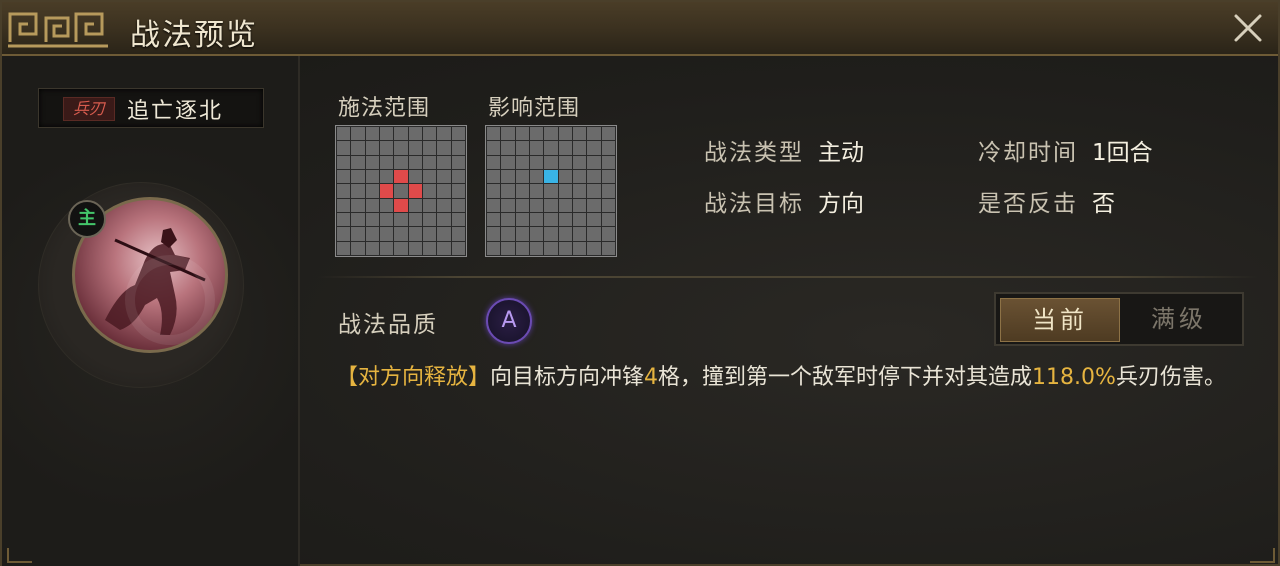 Image resolution: width=1280 pixels, height=566 pixels. Describe the element at coordinates (841, 153) in the screenshot. I see `attr-type-value: 主动` at that location.